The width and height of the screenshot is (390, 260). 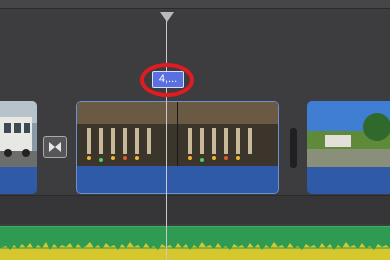 I want to click on clip-bar-selected, so click(x=177, y=179).